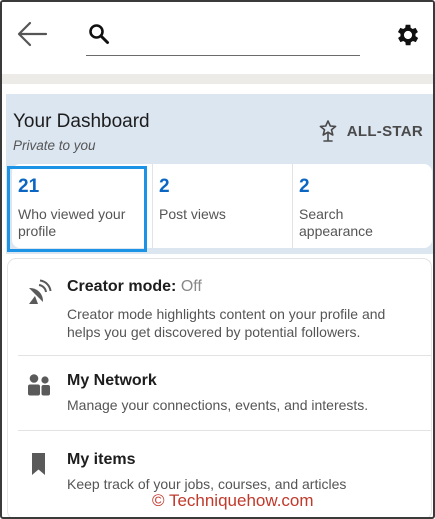 The image size is (435, 519). I want to click on section-divider, so click(217, 79).